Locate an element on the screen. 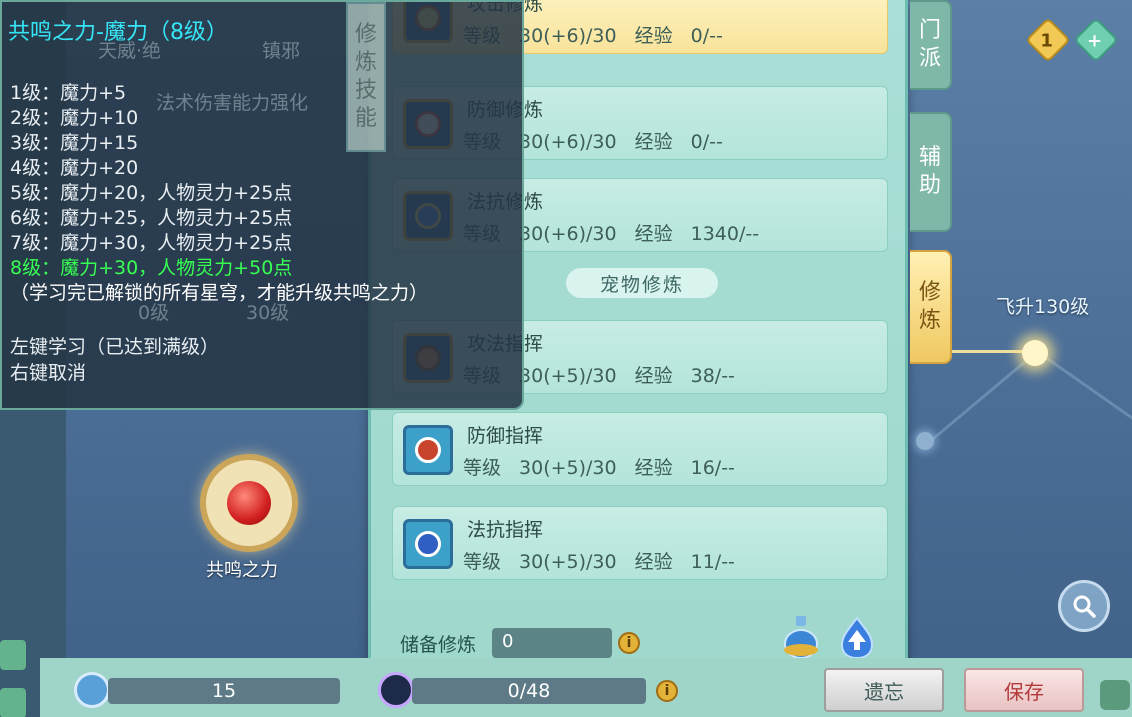 This screenshot has height=717, width=1132. search-icon is located at coordinates (1084, 606).